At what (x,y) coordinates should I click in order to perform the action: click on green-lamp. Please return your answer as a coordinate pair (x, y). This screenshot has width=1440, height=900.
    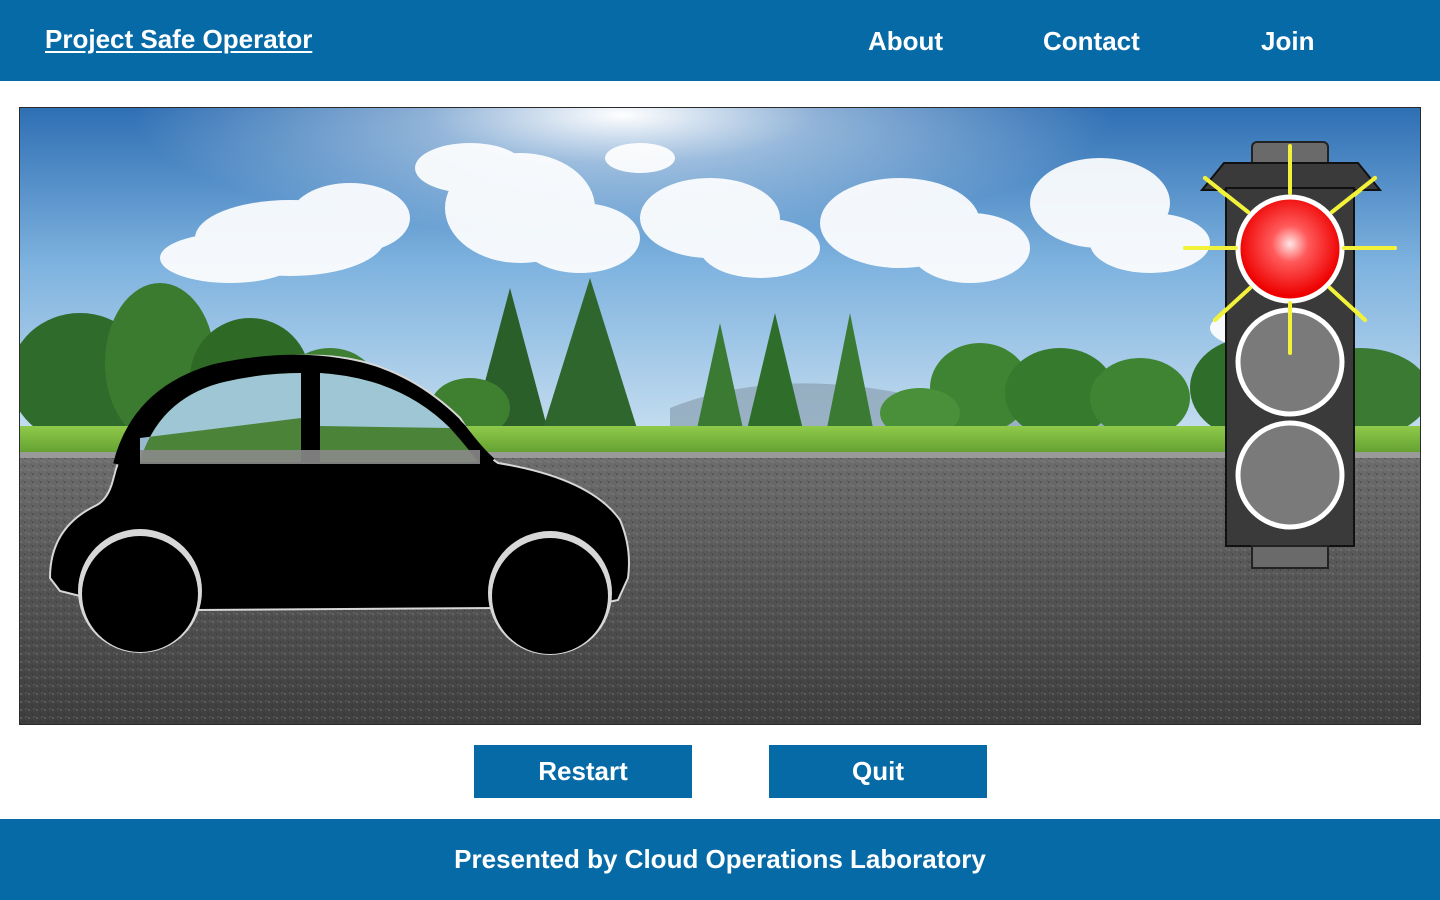
    Looking at the image, I should click on (1290, 475).